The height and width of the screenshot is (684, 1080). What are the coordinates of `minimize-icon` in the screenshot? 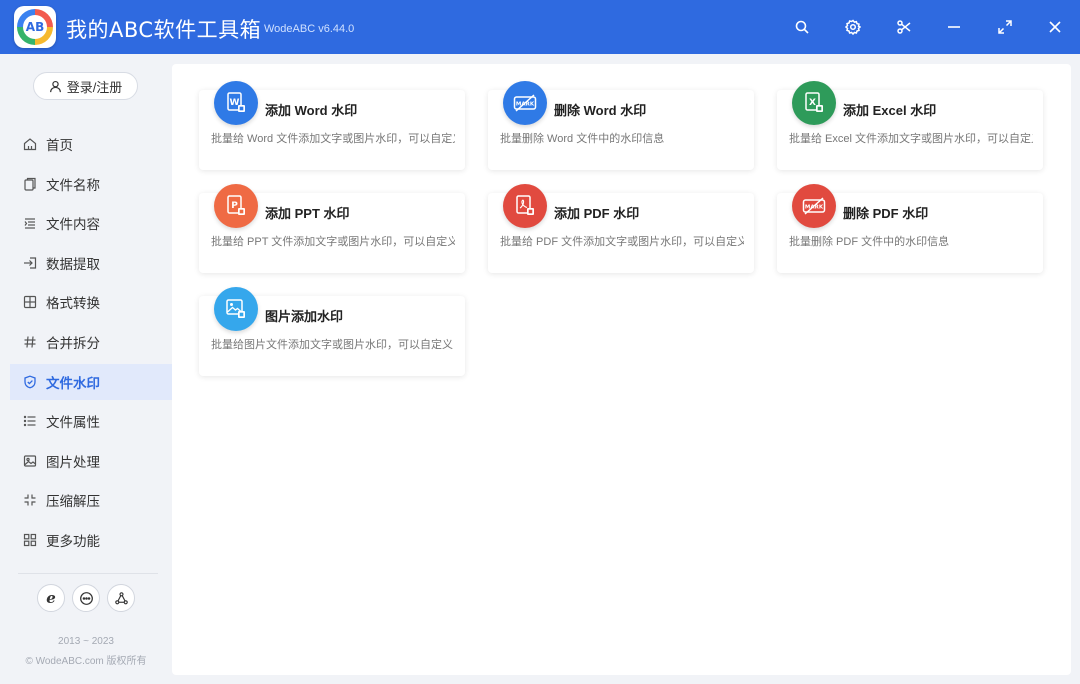 It's located at (954, 27).